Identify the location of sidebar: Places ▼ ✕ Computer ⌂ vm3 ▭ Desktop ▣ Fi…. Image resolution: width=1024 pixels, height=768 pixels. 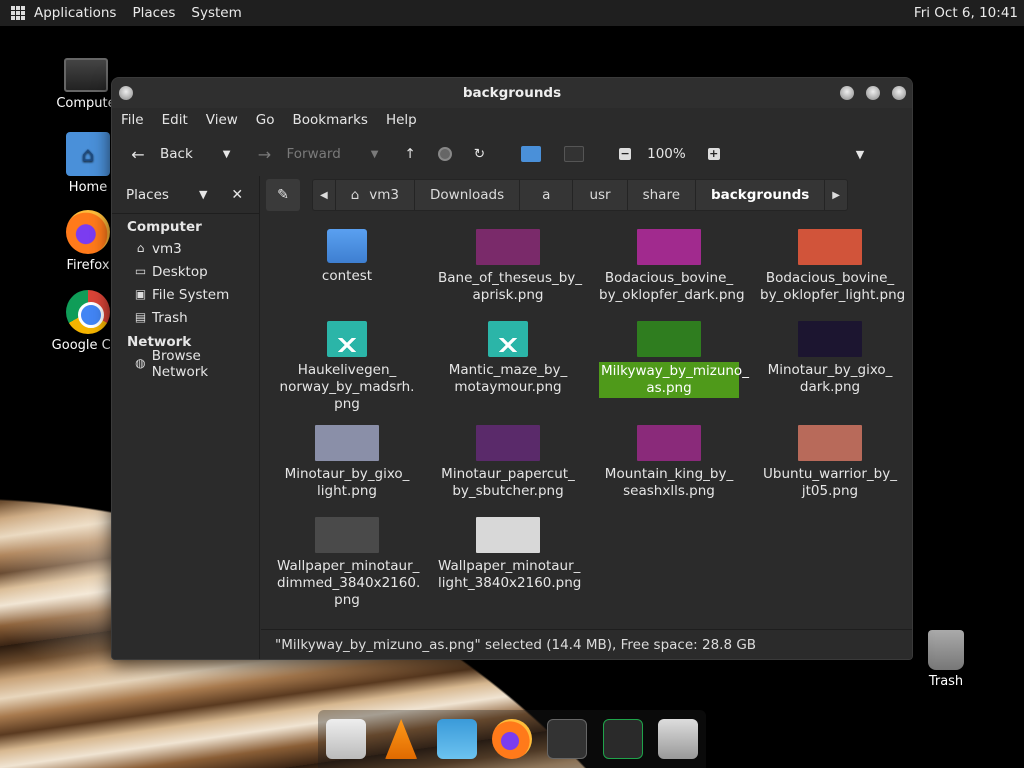
(186, 417).